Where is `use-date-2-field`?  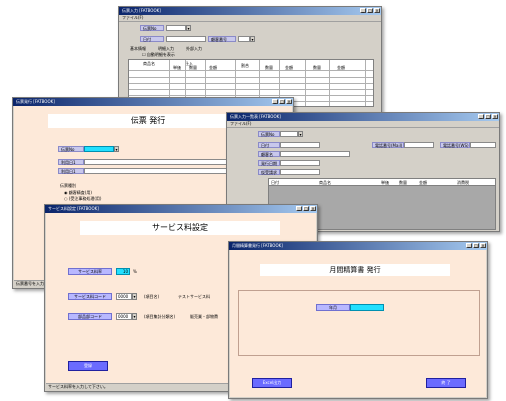 use-date-2-field is located at coordinates (164, 171).